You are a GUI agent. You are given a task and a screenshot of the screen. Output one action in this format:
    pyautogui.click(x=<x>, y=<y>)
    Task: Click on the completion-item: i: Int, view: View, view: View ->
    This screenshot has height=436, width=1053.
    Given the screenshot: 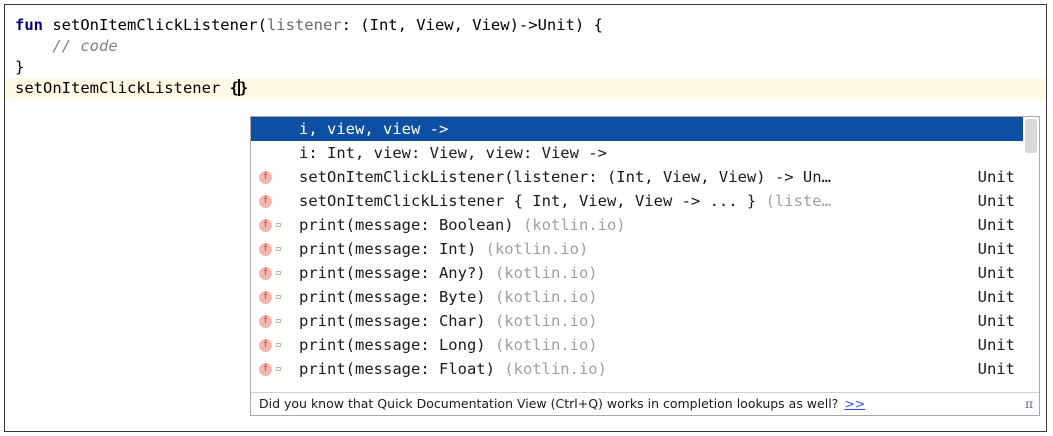 What is the action you would take?
    pyautogui.click(x=645, y=153)
    